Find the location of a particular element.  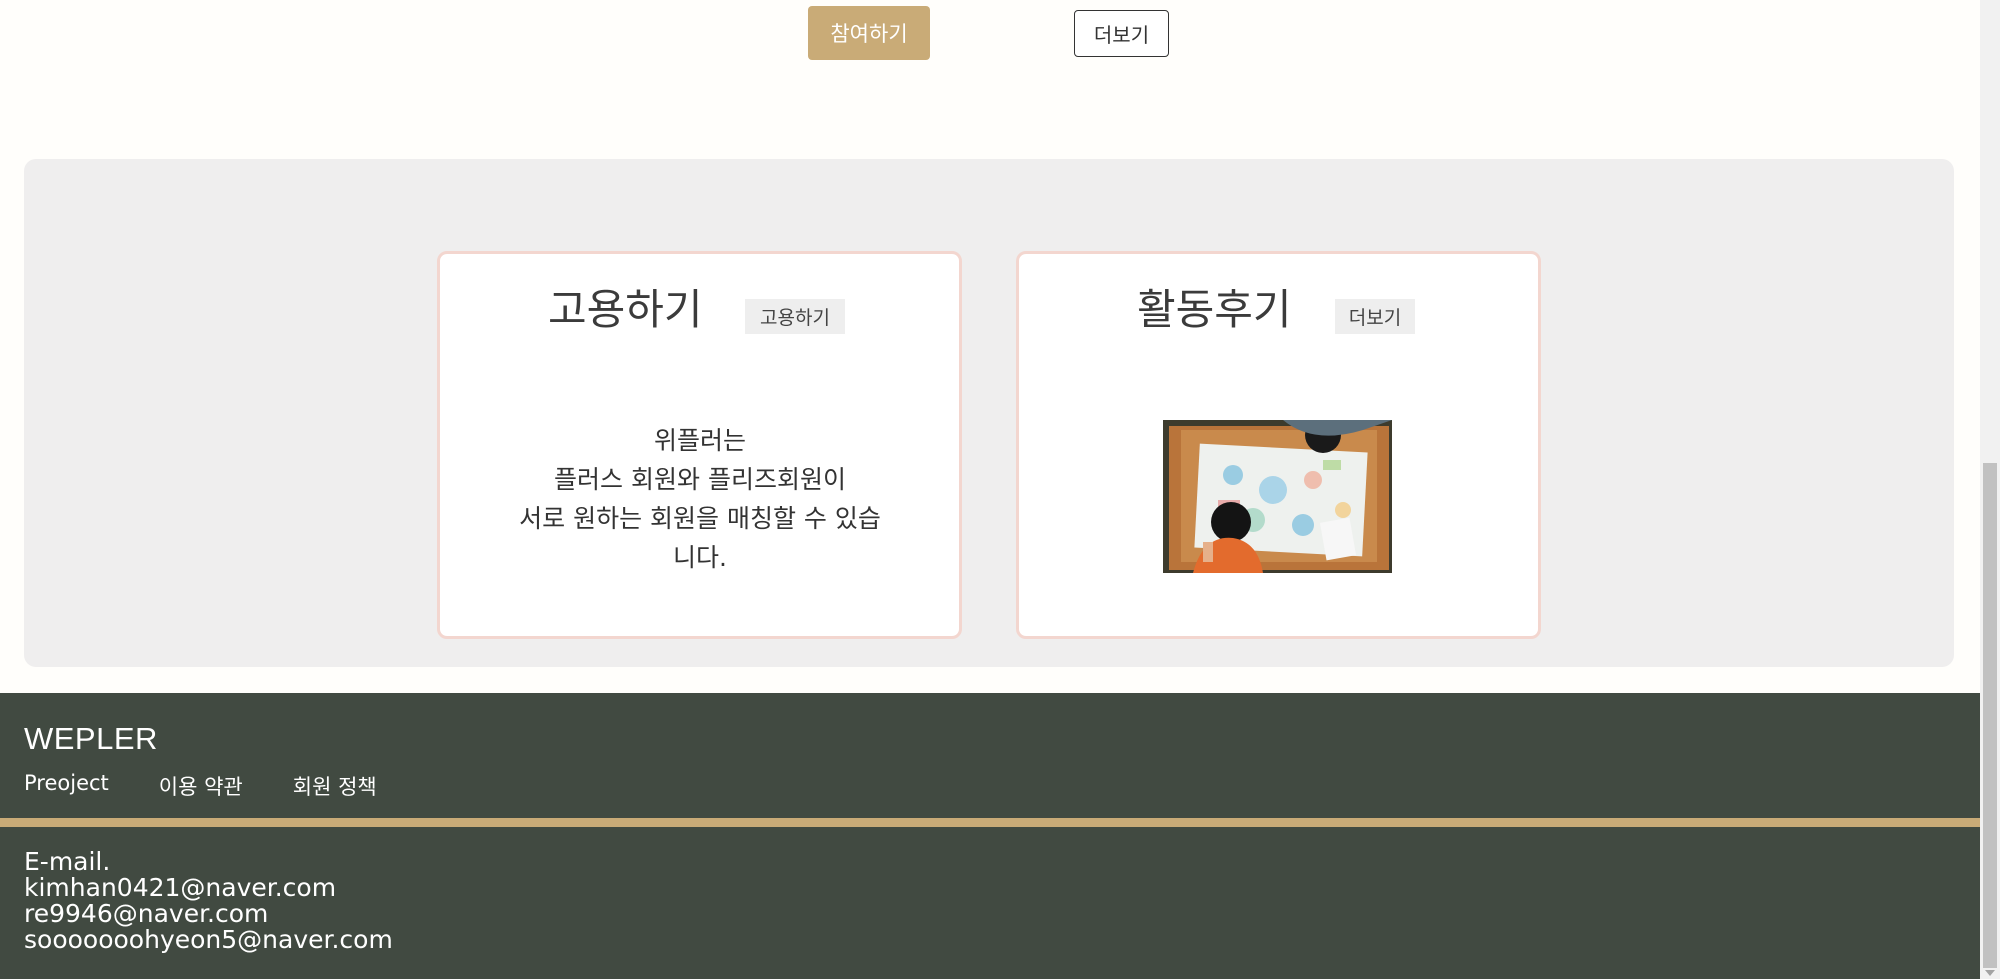

scrollbar-thumb is located at coordinates (1990, 715).